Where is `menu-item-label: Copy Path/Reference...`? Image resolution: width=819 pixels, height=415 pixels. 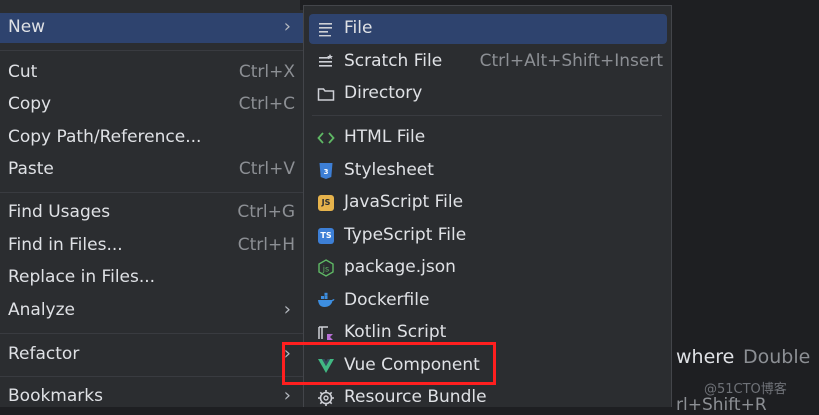 menu-item-label: Copy Path/Reference... is located at coordinates (105, 137).